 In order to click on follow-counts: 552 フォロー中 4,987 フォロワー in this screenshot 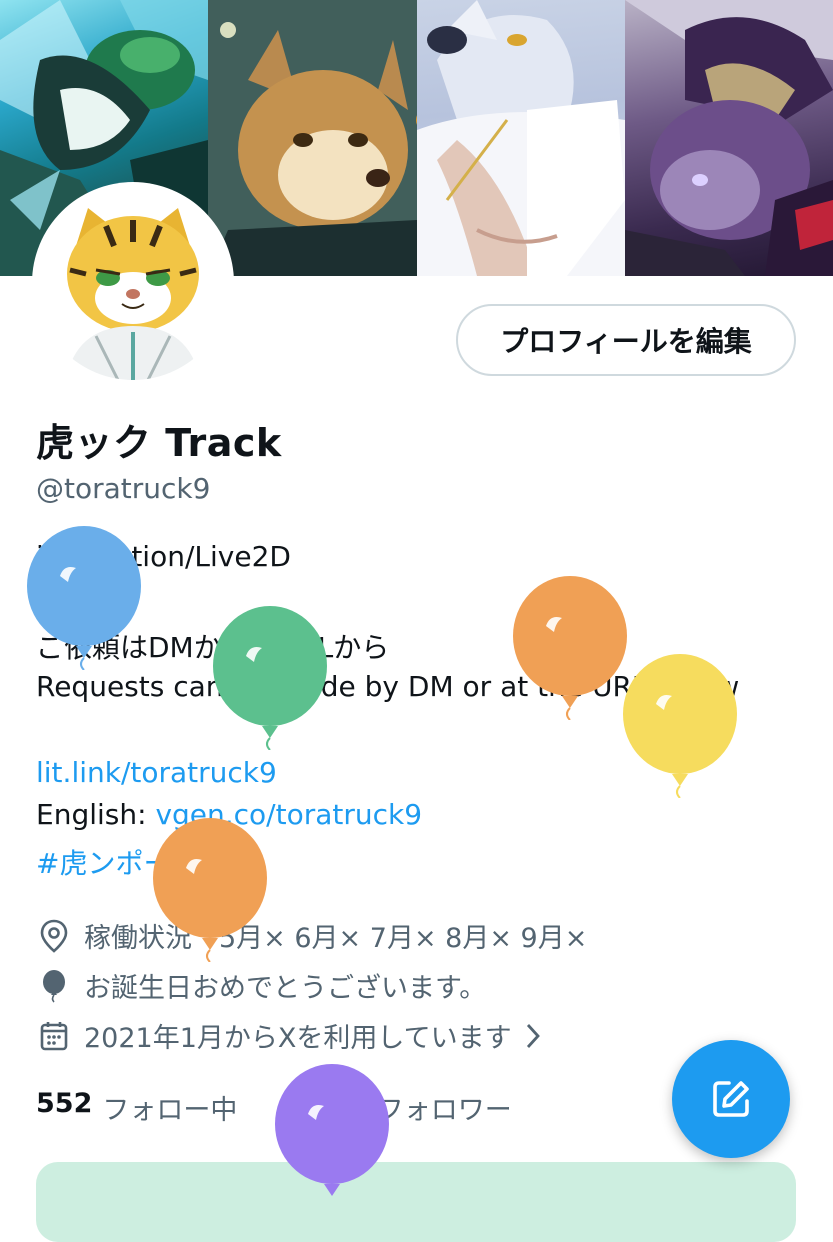, I will do `click(296, 1107)`.